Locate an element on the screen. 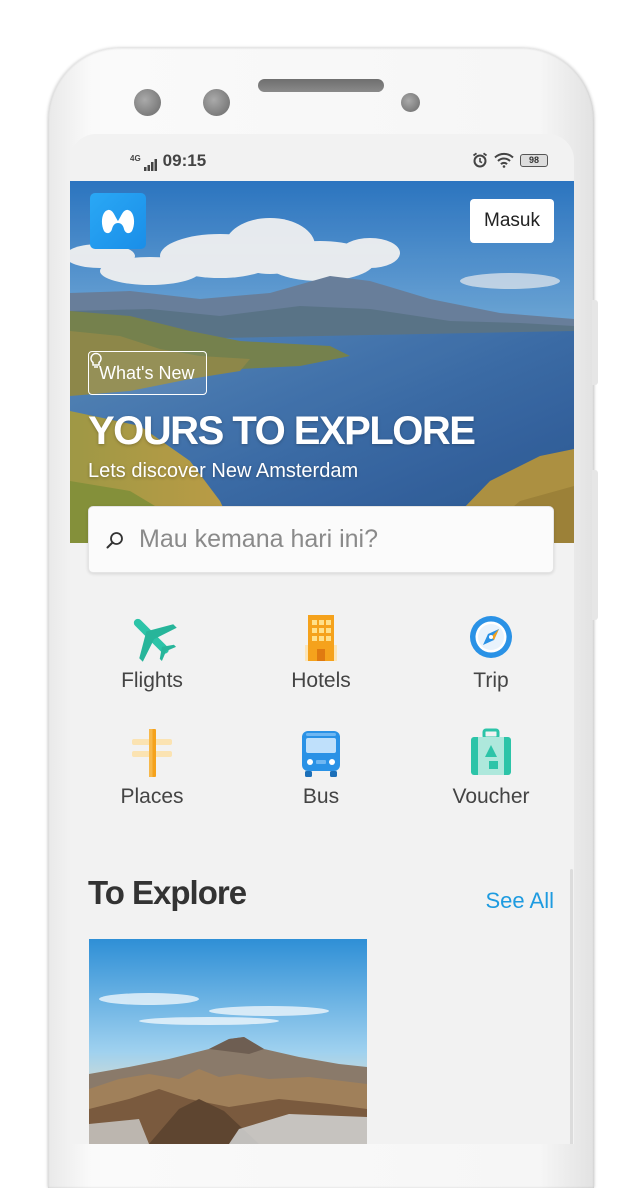 This screenshot has width=640, height=1188. menu-label: Flights is located at coordinates (152, 680).